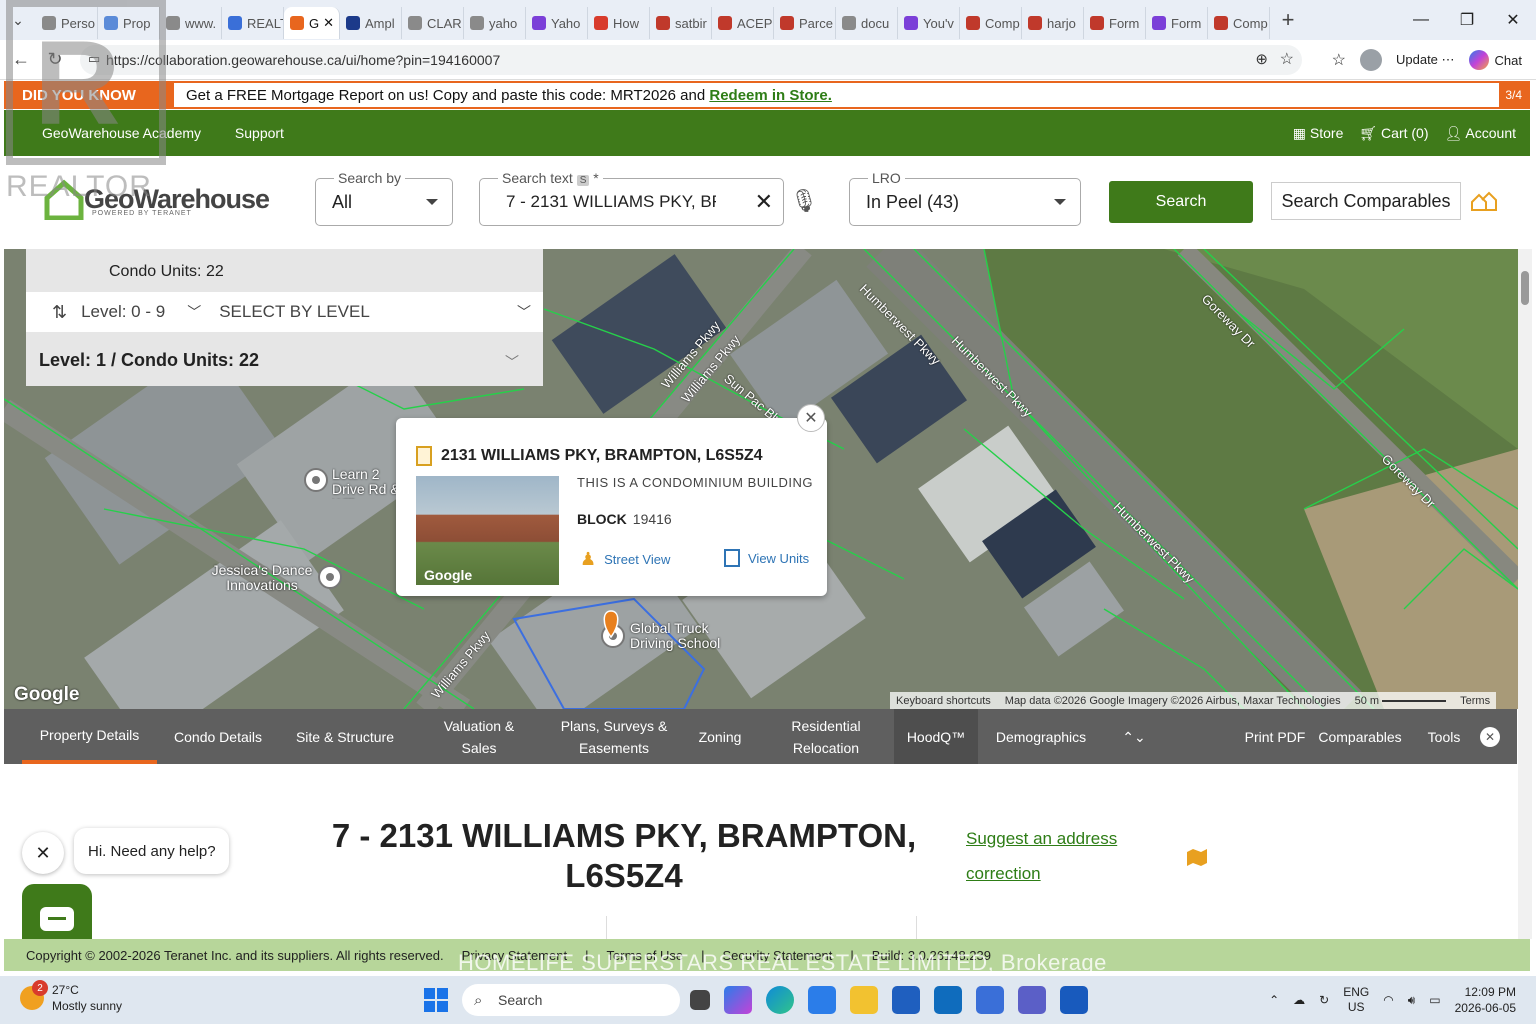  I want to click on battery-icon: ▭, so click(1434, 1000).